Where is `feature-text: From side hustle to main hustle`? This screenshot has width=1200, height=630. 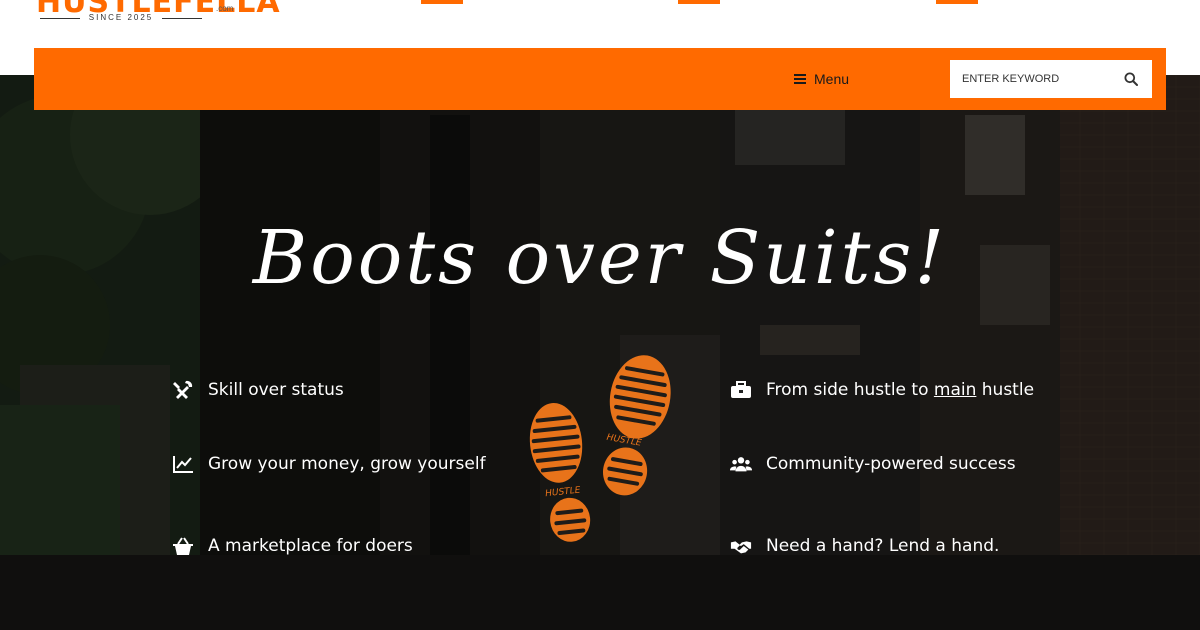
feature-text: From side hustle to main hustle is located at coordinates (900, 390).